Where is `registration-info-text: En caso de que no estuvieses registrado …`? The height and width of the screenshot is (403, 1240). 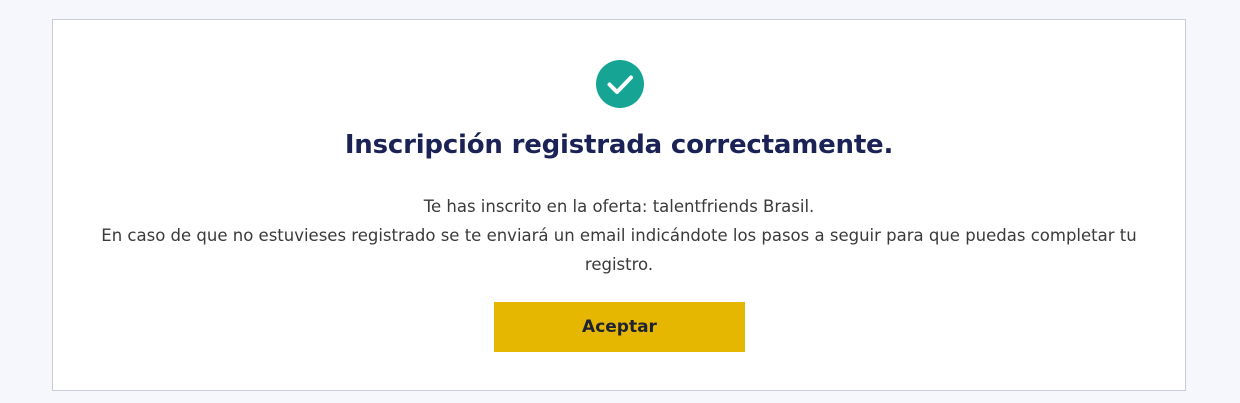
registration-info-text: En caso de que no estuvieses registrado … is located at coordinates (619, 250).